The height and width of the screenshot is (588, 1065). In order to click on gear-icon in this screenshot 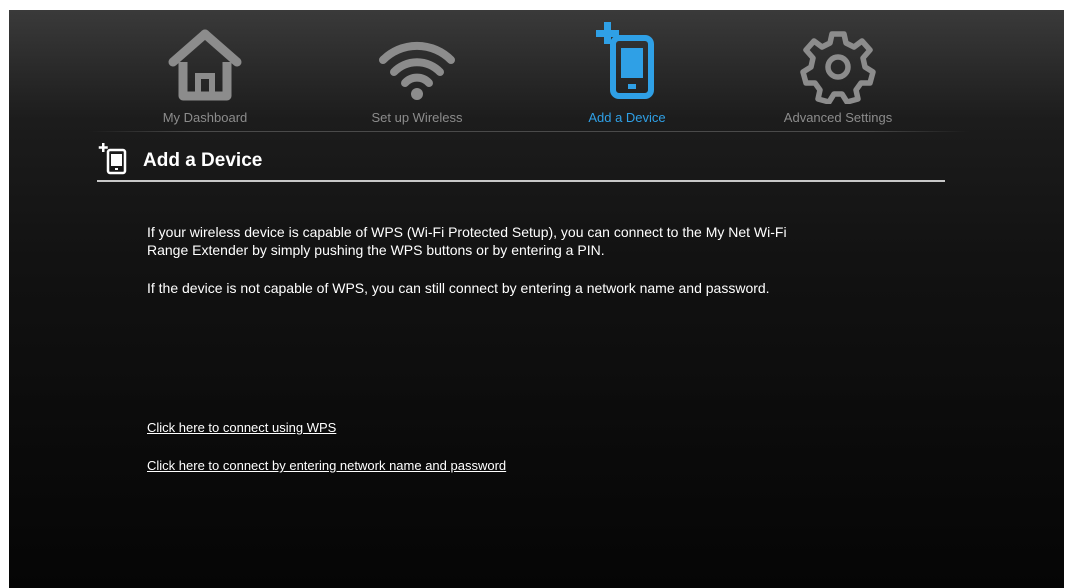, I will do `click(838, 67)`.